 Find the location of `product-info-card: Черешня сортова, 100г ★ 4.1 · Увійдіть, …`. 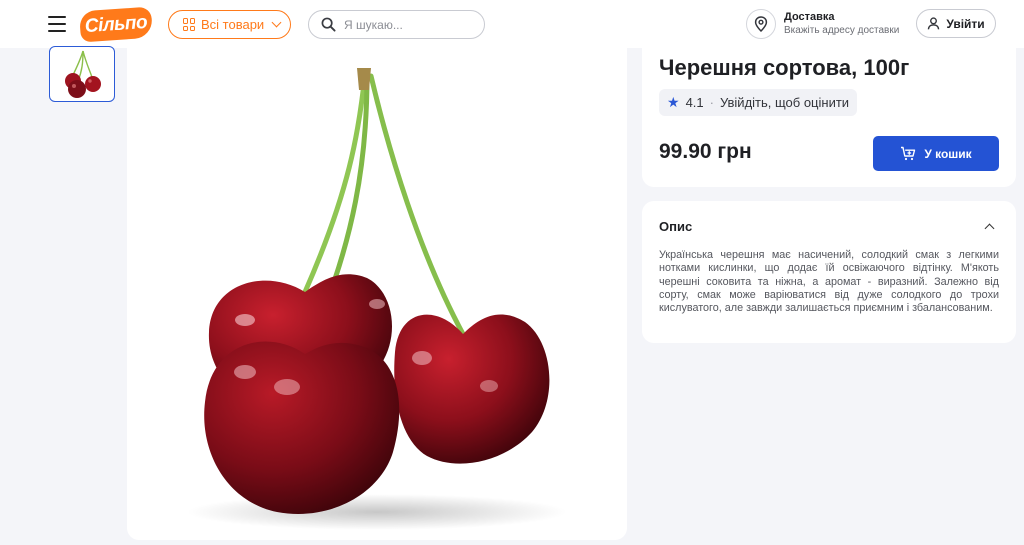

product-info-card: Черешня сортова, 100г ★ 4.1 · Увійдіть, … is located at coordinates (829, 114).